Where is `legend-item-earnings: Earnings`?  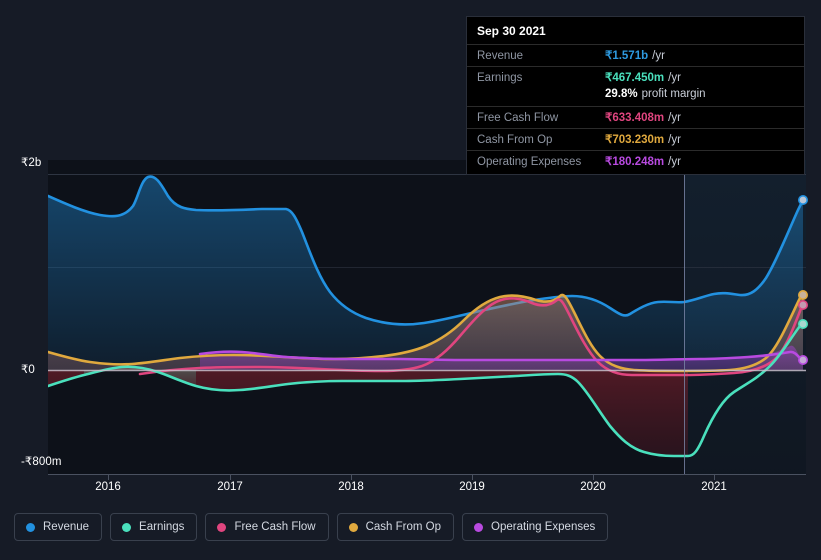 legend-item-earnings: Earnings is located at coordinates (154, 527).